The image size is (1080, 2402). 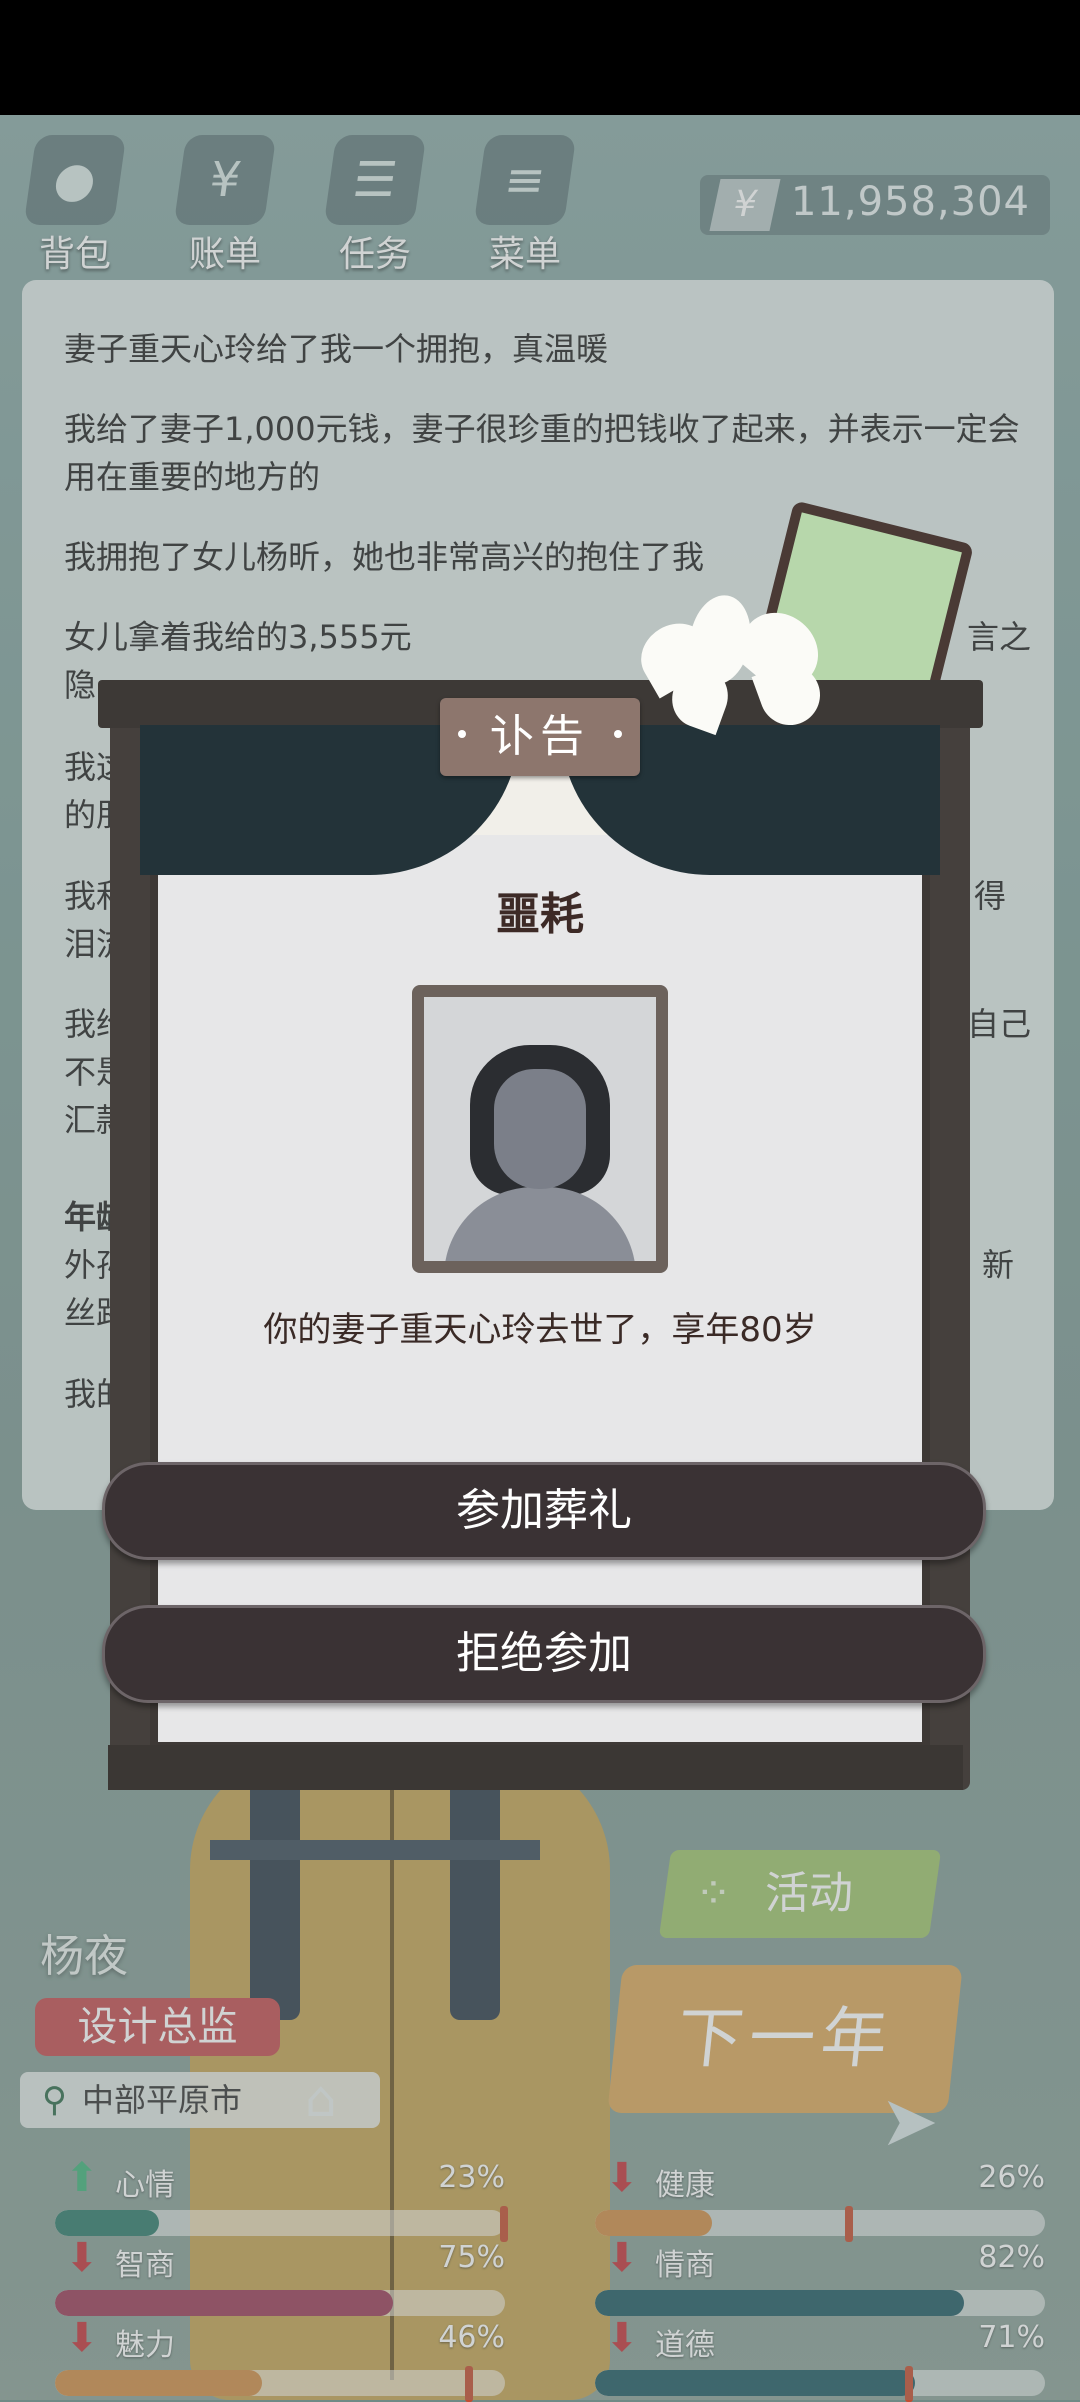 What do you see at coordinates (535, 1767) in the screenshot?
I see `frame-bottom-bar` at bounding box center [535, 1767].